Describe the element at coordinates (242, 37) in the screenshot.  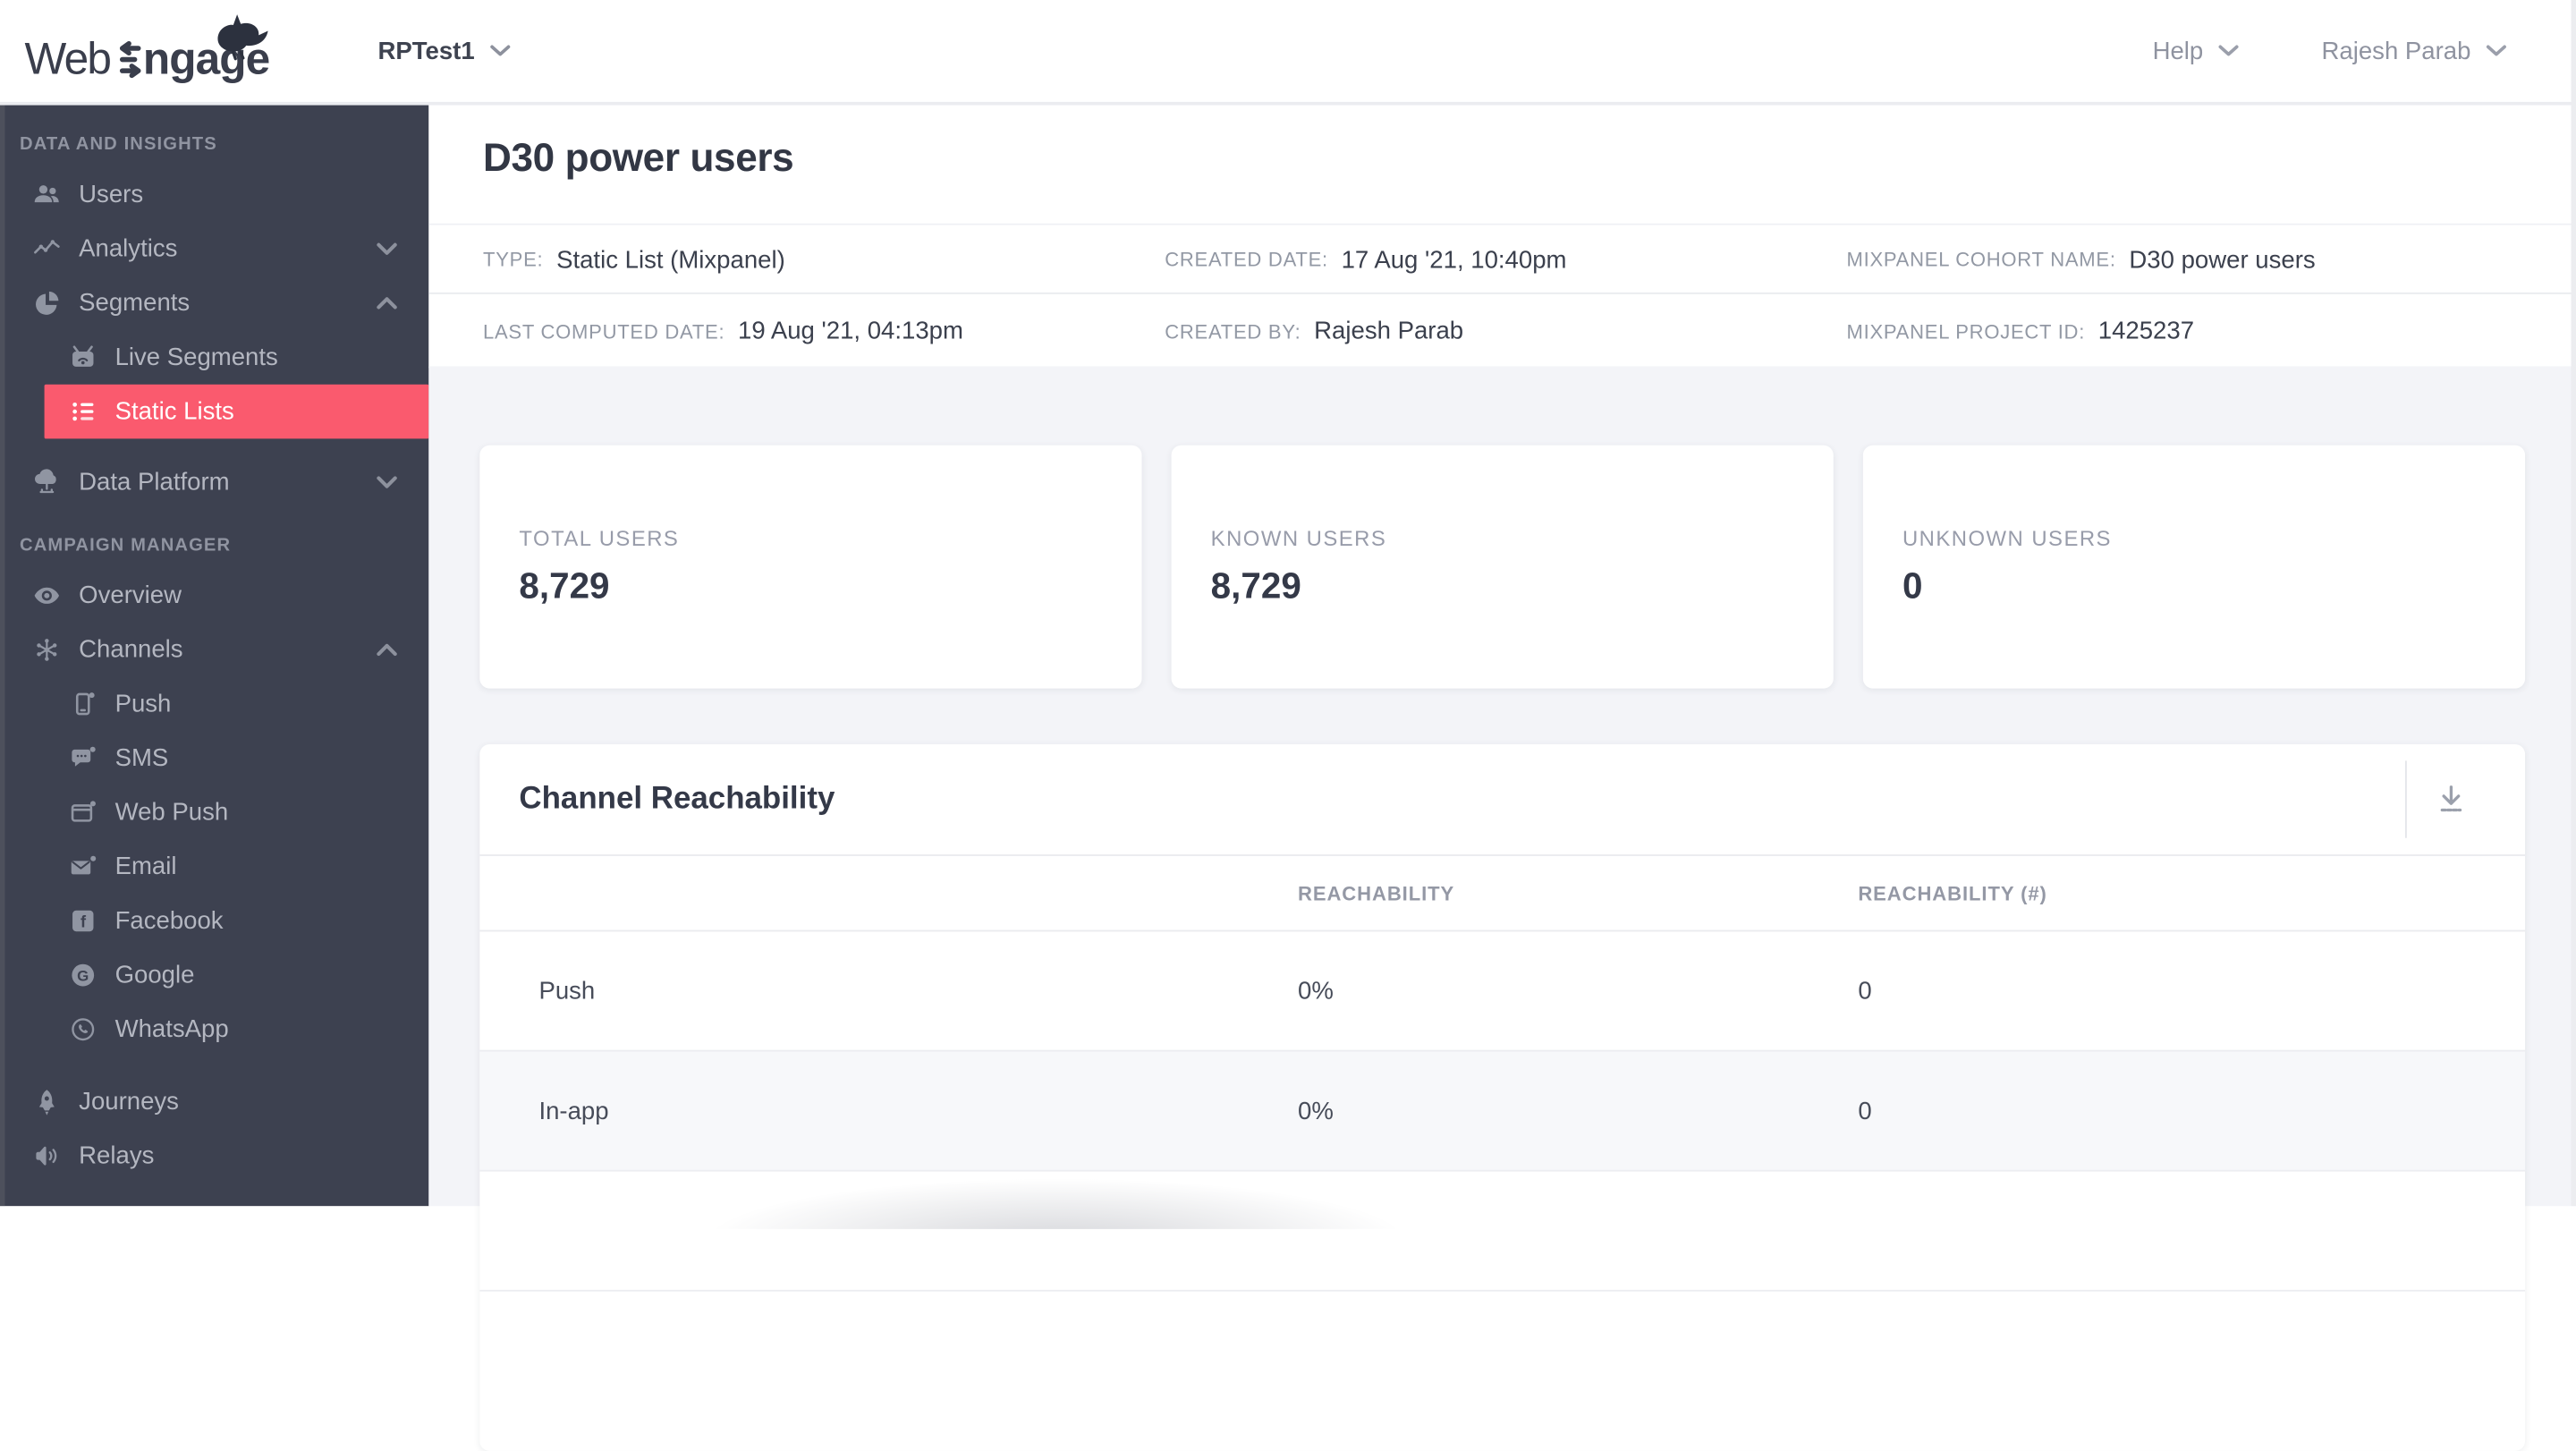
I see `logo-bird-icon` at that location.